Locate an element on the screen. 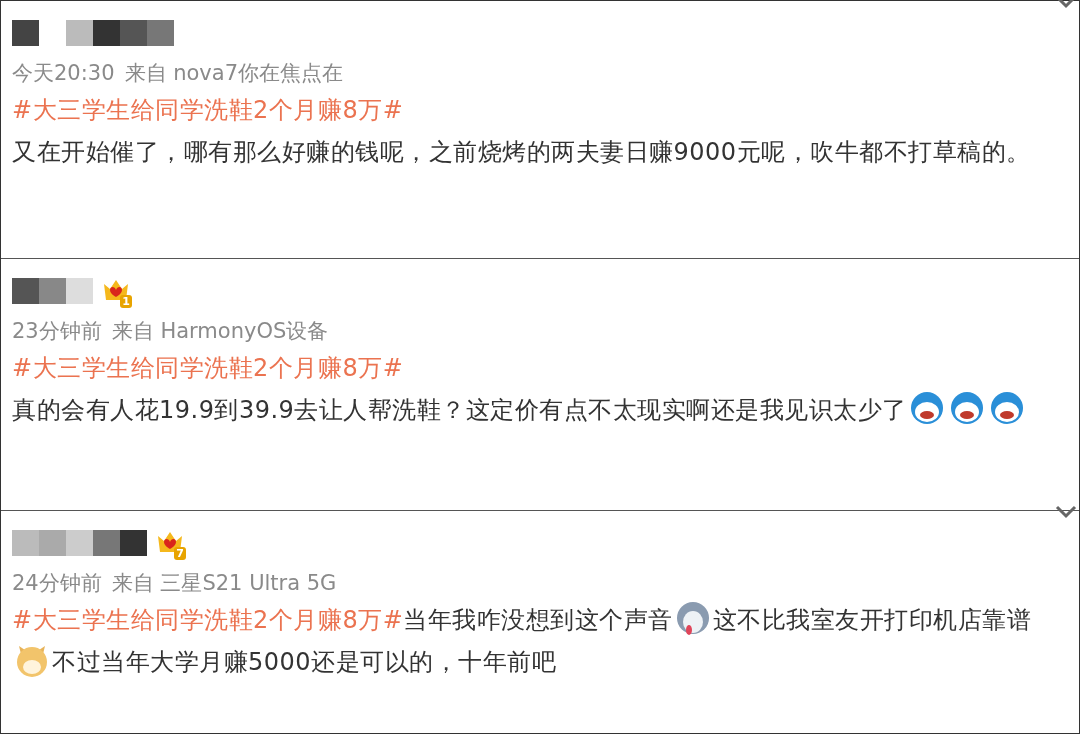 This screenshot has width=1080, height=734. comment-meta: 23分钟前 is located at coordinates (57, 331).